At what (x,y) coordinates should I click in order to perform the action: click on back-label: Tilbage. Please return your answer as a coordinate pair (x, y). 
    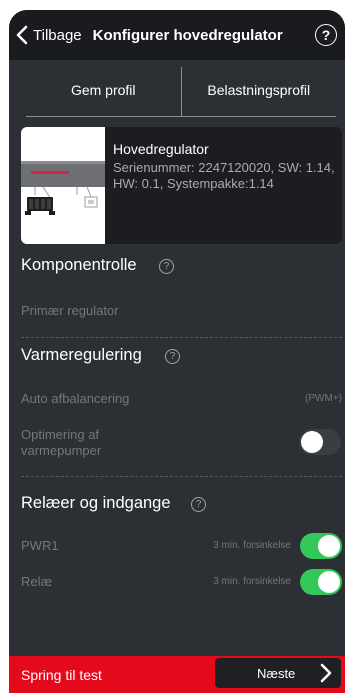
    Looking at the image, I should click on (57, 35).